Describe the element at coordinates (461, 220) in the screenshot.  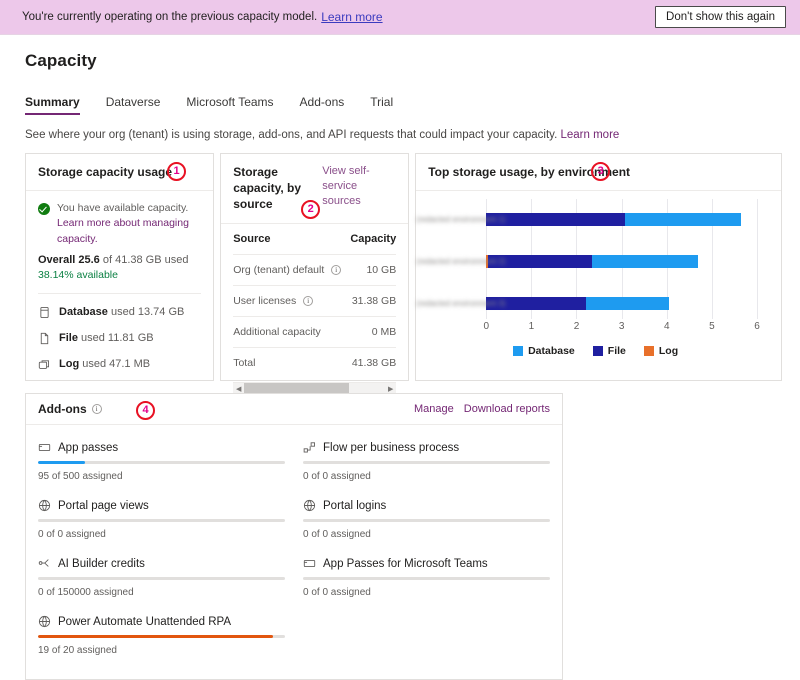
I see `chart-category-label: (redacted environment 1)` at that location.